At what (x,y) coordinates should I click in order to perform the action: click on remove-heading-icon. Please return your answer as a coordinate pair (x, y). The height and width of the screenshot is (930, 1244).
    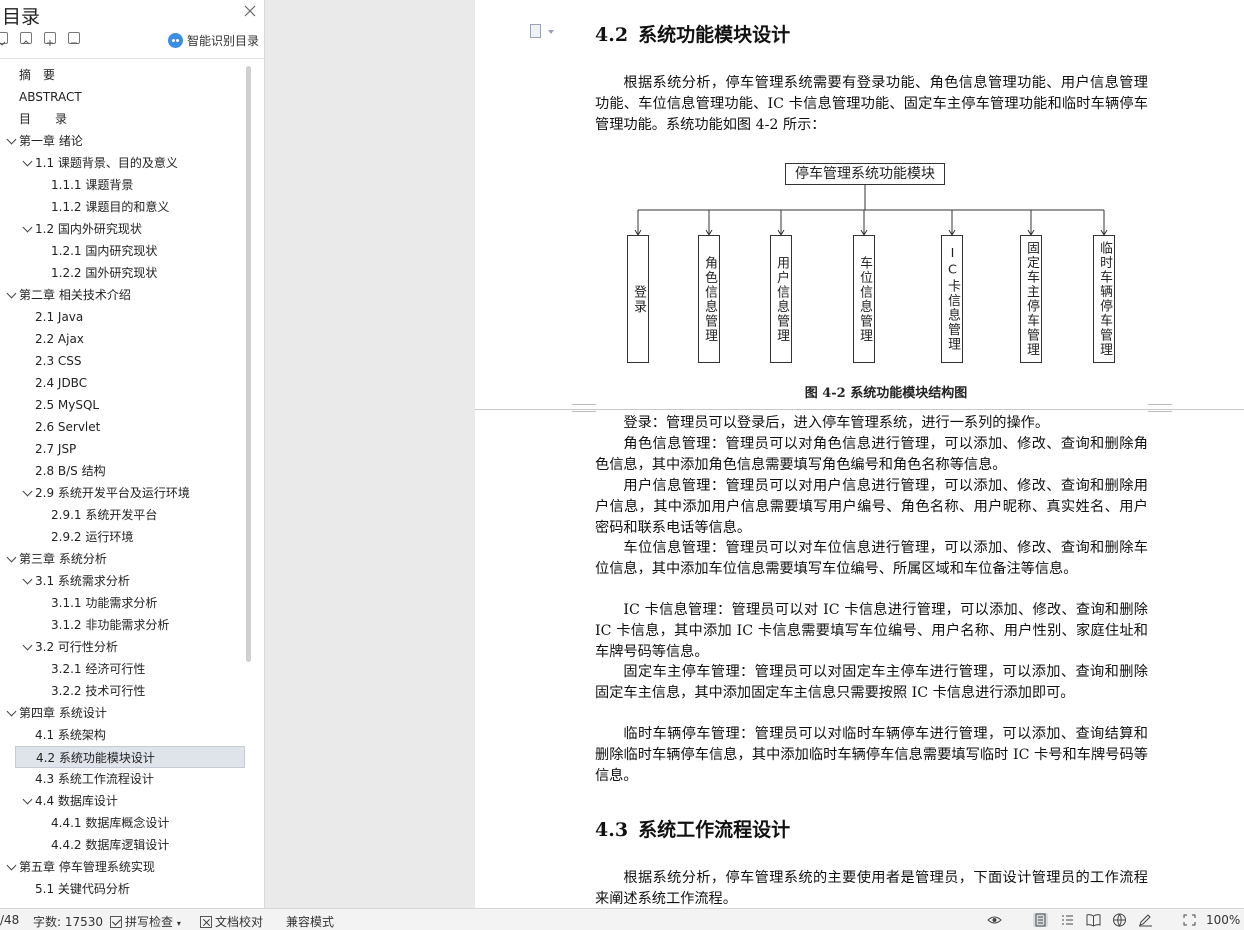
    Looking at the image, I should click on (74, 38).